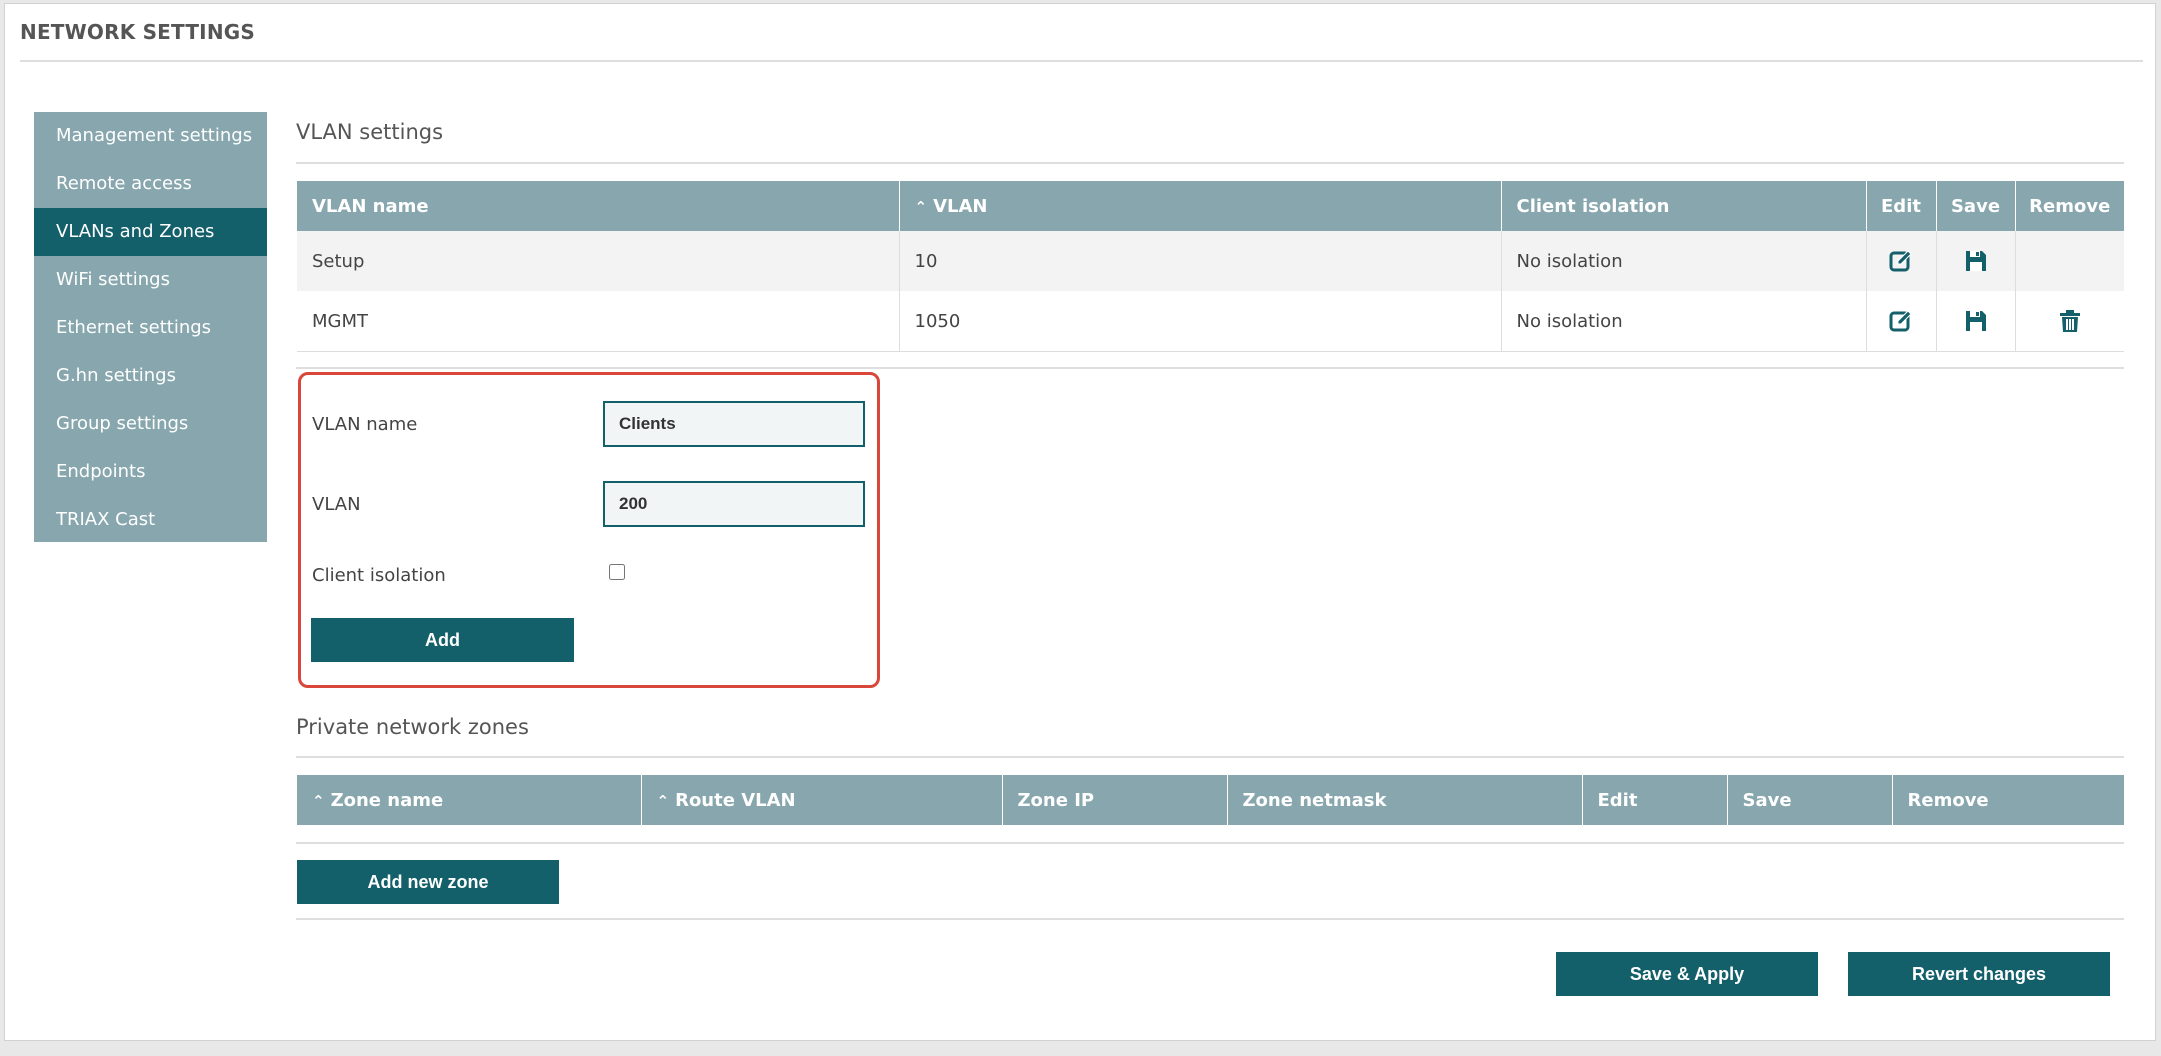  What do you see at coordinates (1405, 800) in the screenshot?
I see `col-zone-netmask: Zone netmask` at bounding box center [1405, 800].